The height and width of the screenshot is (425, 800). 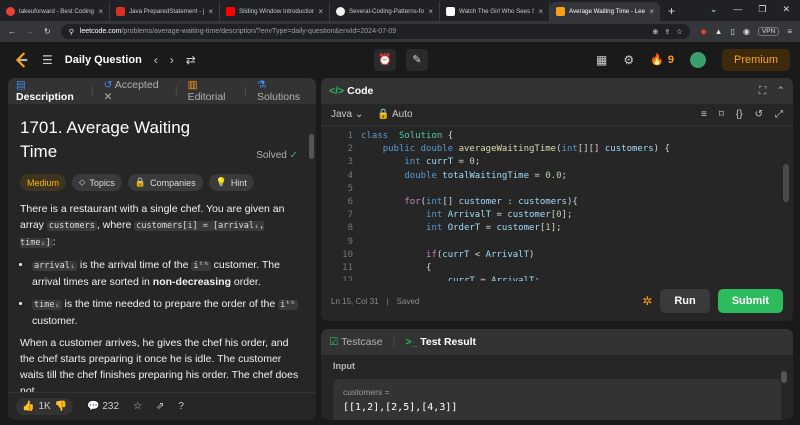 I want to click on problem-list-icon: ☰, so click(x=47, y=60).